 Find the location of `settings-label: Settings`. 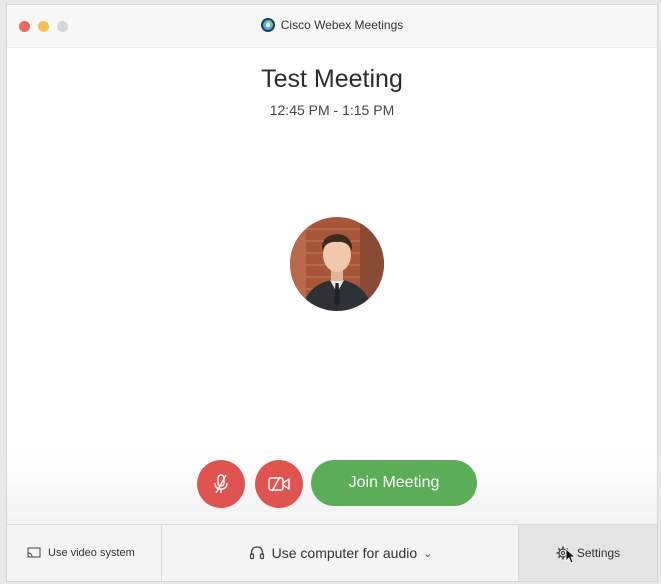

settings-label: Settings is located at coordinates (598, 553).